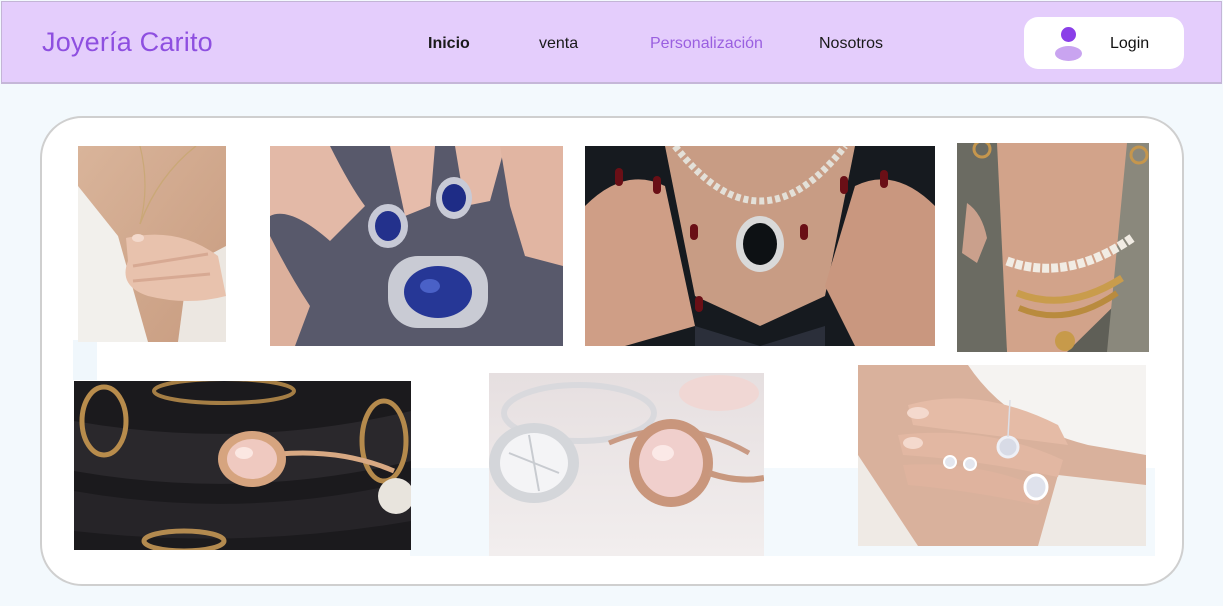 The width and height of the screenshot is (1223, 606). What do you see at coordinates (85, 360) in the screenshot?
I see `gallery-backdrop-tint` at bounding box center [85, 360].